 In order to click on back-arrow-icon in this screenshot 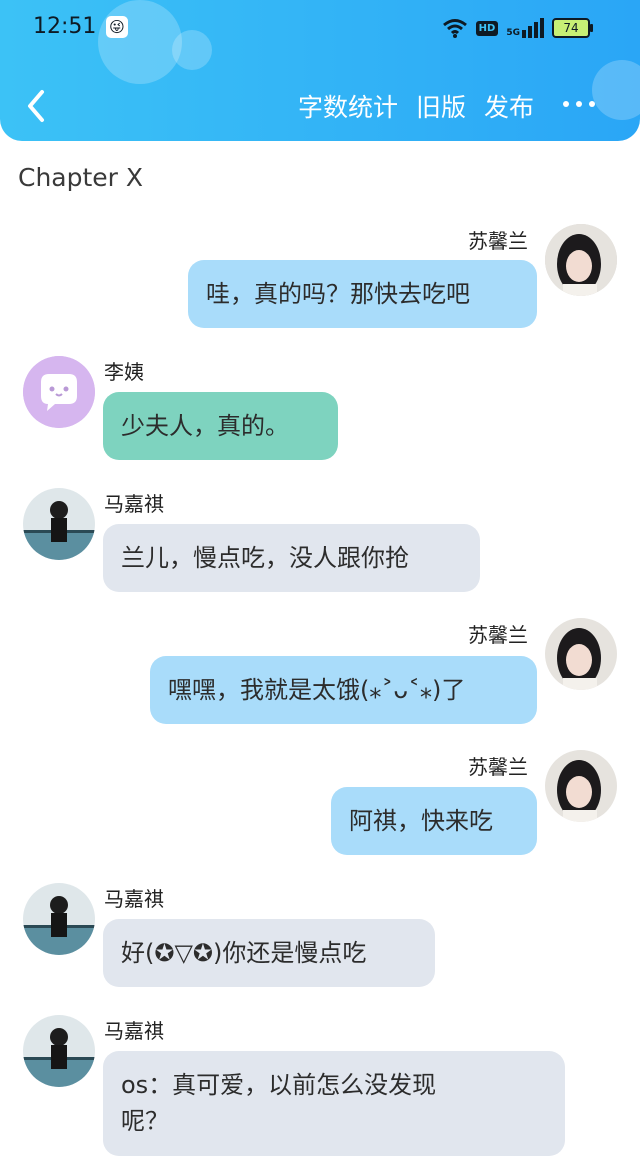, I will do `click(36, 106)`.